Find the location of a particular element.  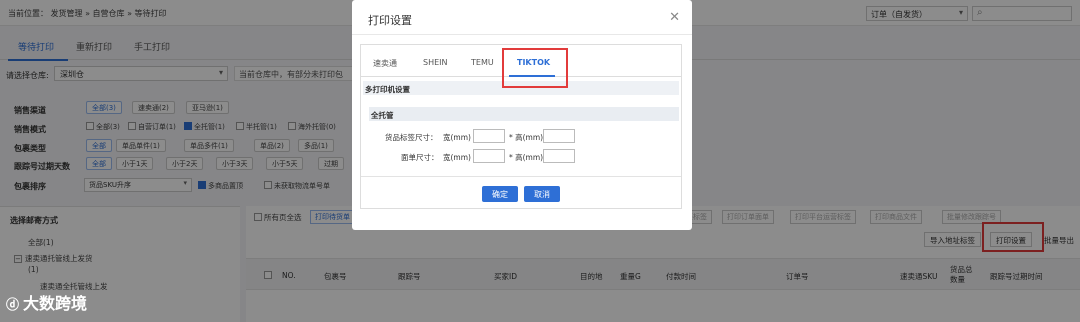

section-full-managed: 全托管 is located at coordinates (524, 114).